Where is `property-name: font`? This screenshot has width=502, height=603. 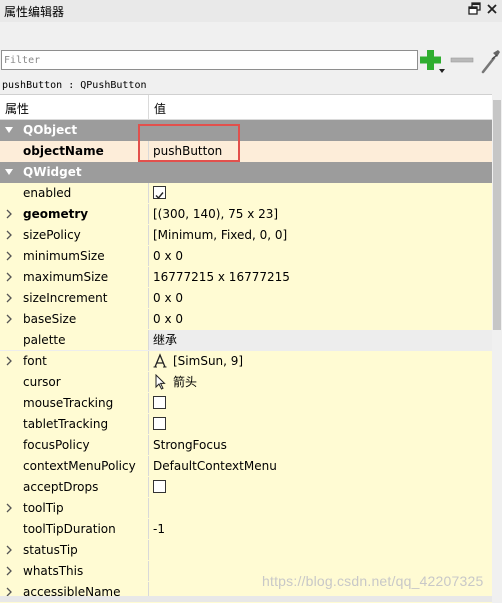 property-name: font is located at coordinates (35, 361).